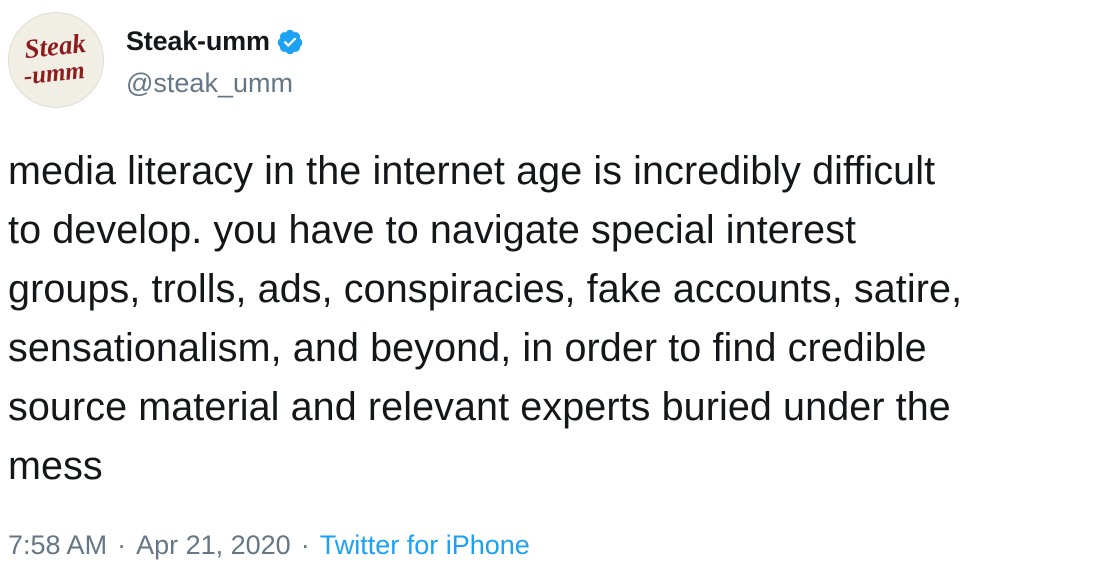  What do you see at coordinates (57, 545) in the screenshot?
I see `tweet-time: 7:58 AM` at bounding box center [57, 545].